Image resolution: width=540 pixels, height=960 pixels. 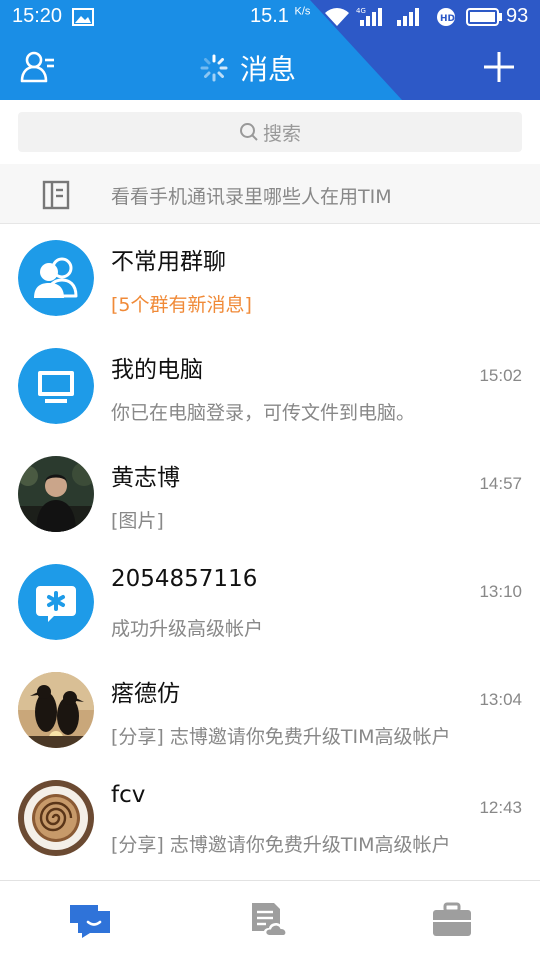 I want to click on search-input: 搜索, so click(x=270, y=132).